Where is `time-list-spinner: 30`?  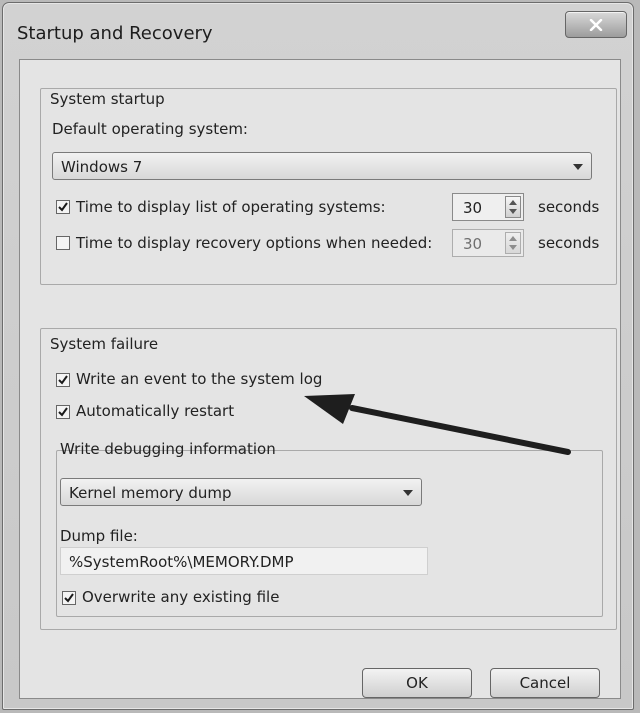 time-list-spinner: 30 is located at coordinates (488, 207).